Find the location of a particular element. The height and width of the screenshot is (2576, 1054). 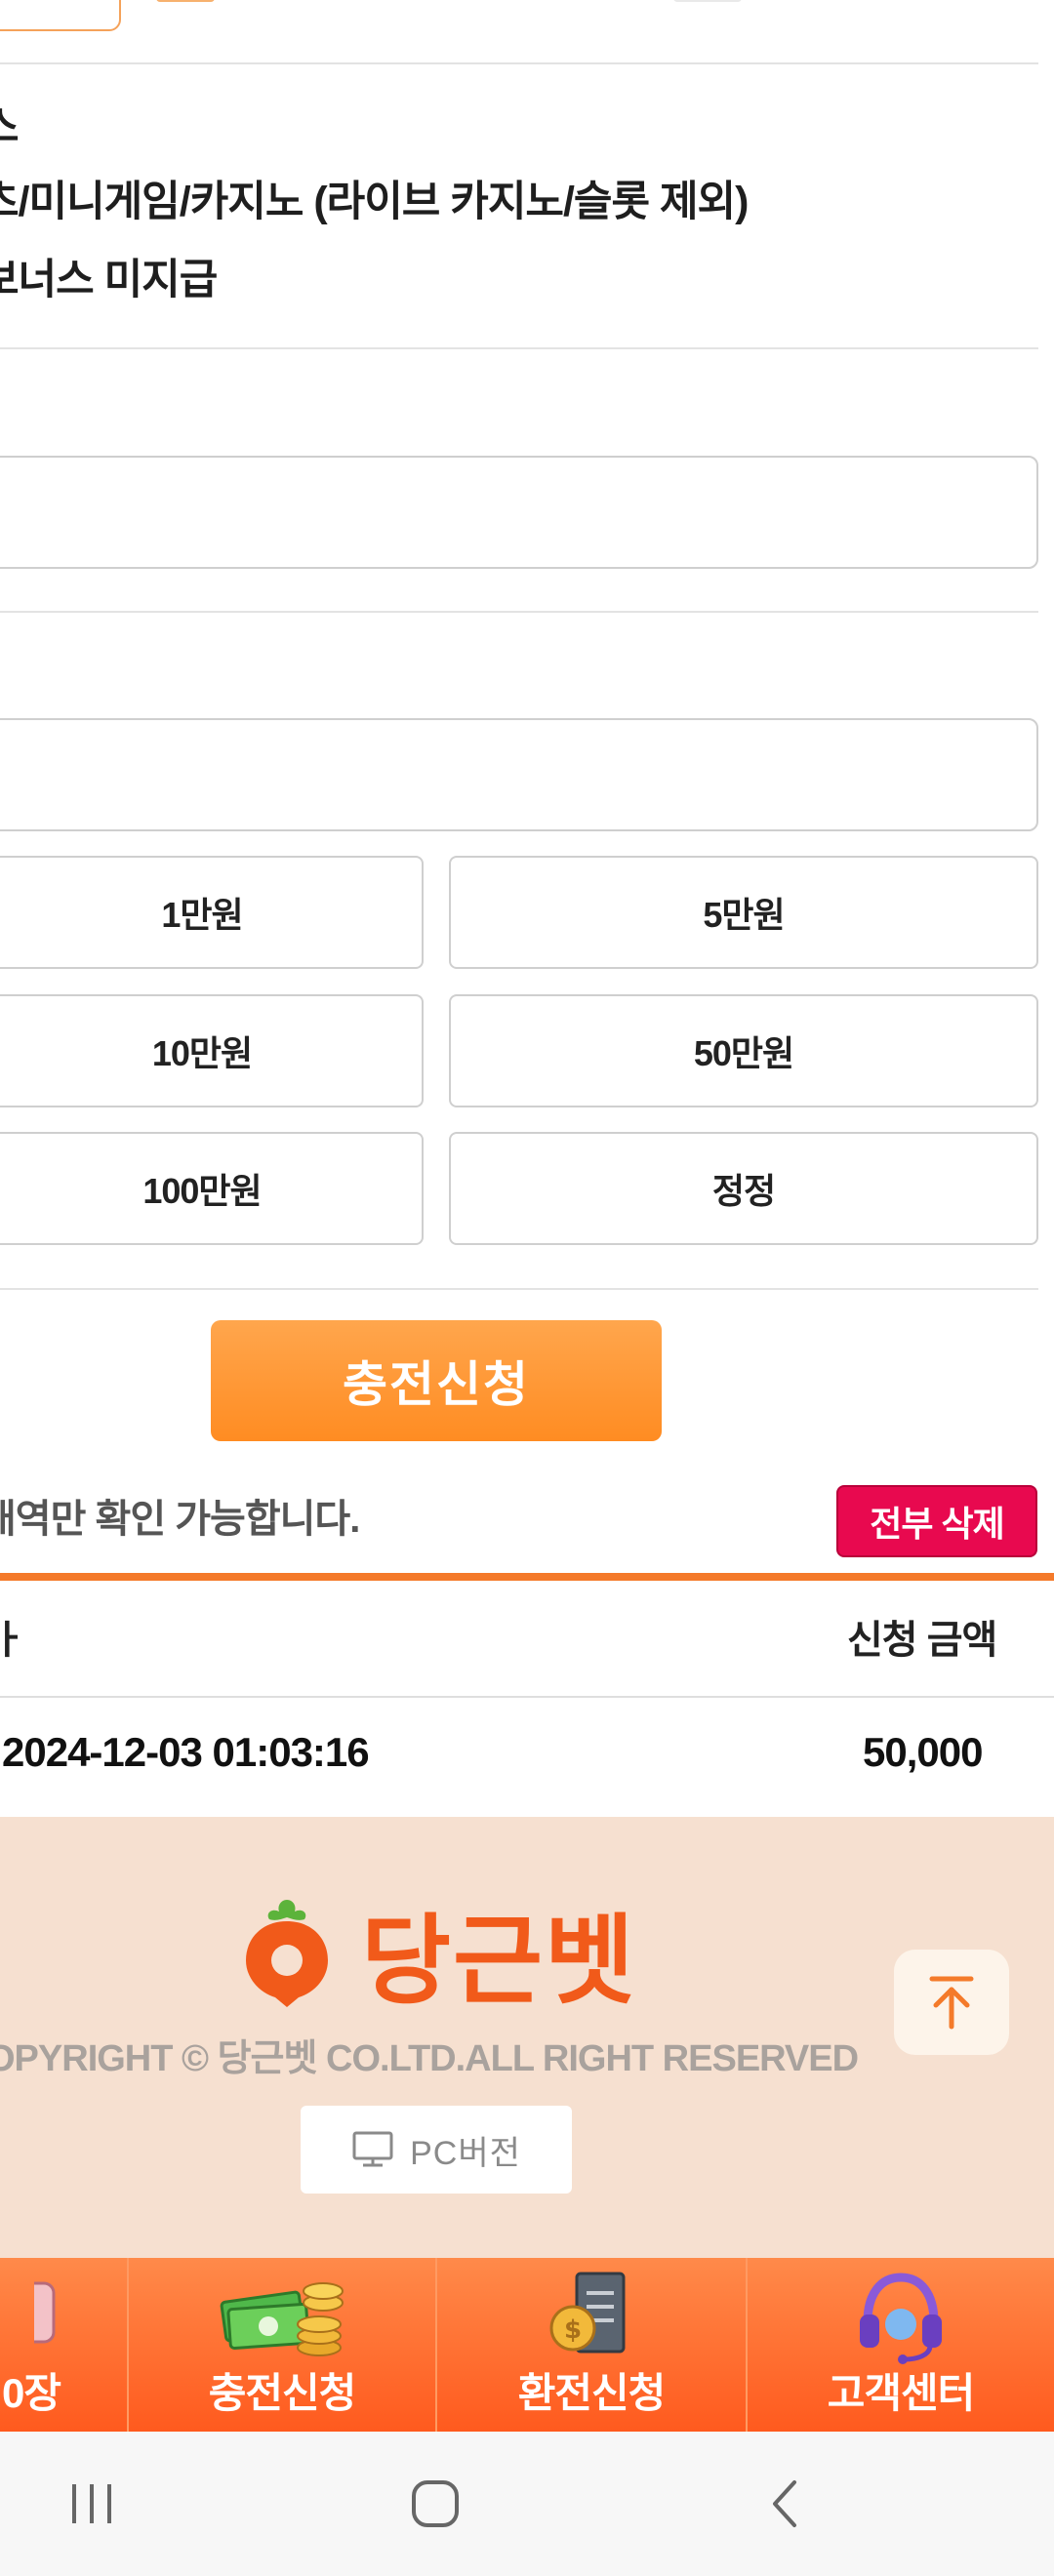

nav-item-deposit: 충전신청 is located at coordinates (282, 2345).